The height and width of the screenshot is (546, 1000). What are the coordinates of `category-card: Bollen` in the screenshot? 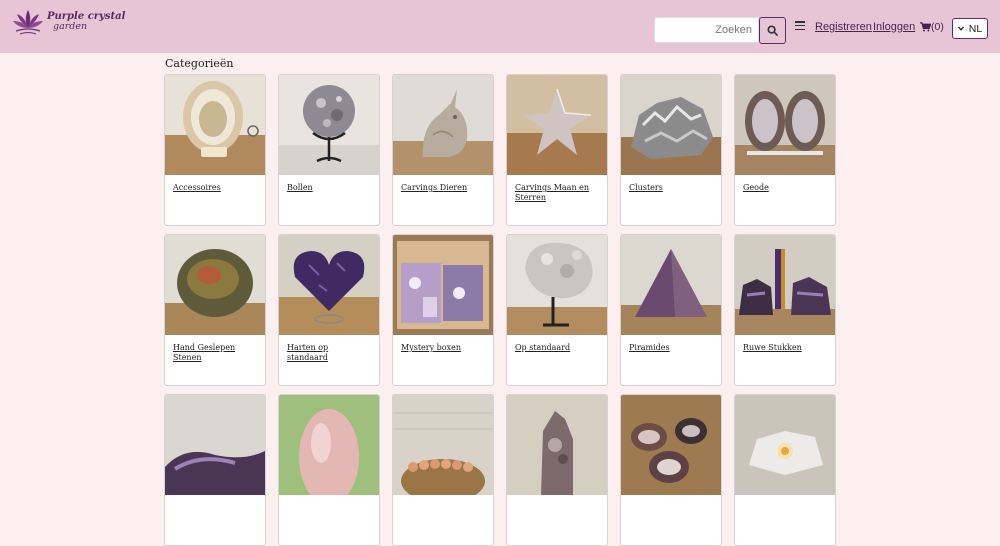 It's located at (329, 150).